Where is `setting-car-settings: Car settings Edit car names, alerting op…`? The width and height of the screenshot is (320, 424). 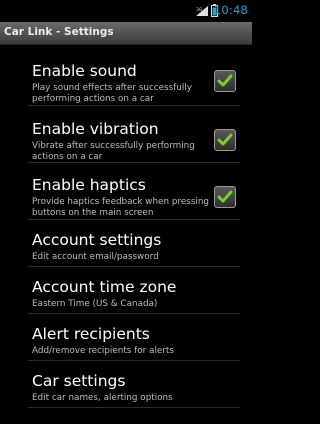
setting-car-settings: Car settings Edit car names, alerting op… is located at coordinates (126, 383).